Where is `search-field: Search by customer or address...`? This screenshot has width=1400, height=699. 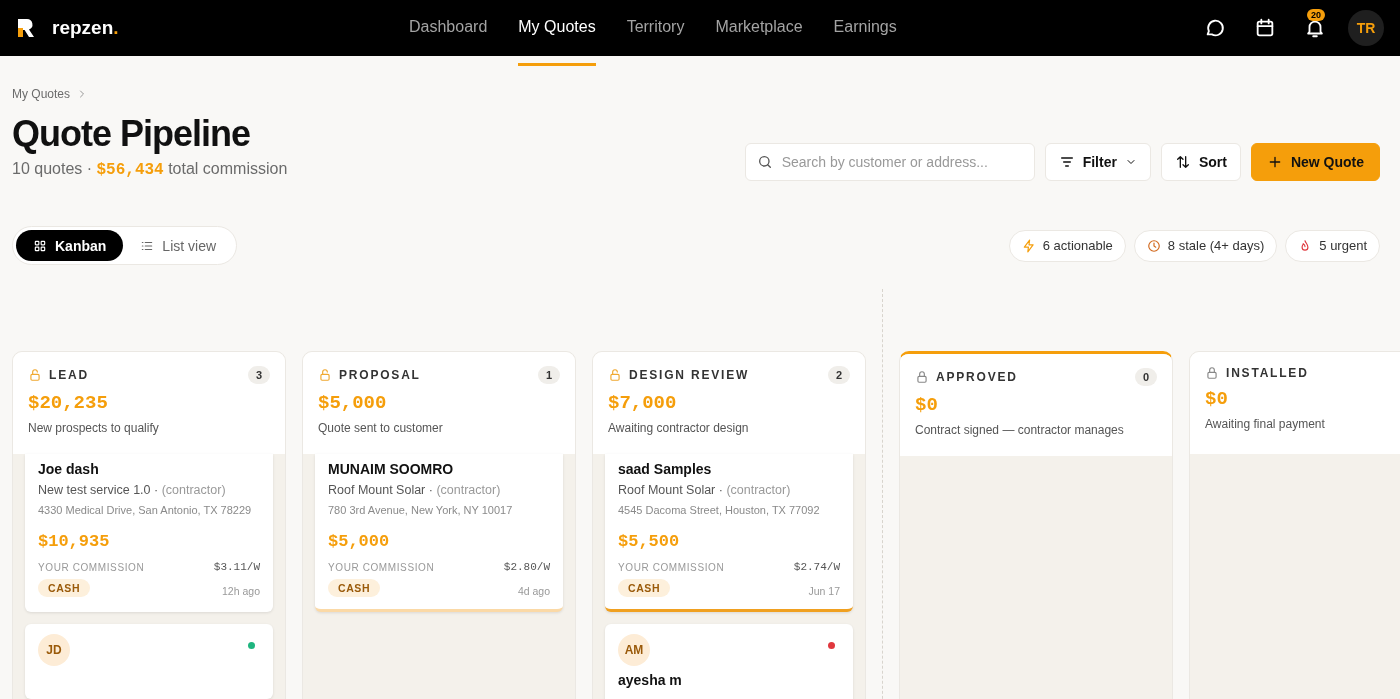 search-field: Search by customer or address... is located at coordinates (889, 162).